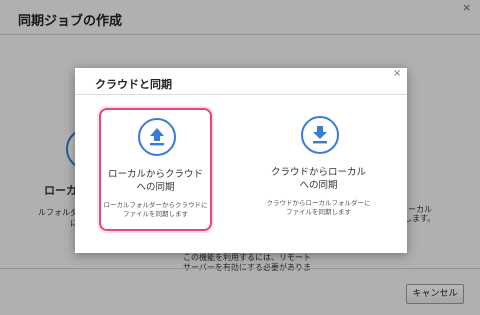 This screenshot has height=315, width=480. What do you see at coordinates (318, 212) in the screenshot?
I see `option-cloud-to-local-desc-2: ファイルを同期します` at bounding box center [318, 212].